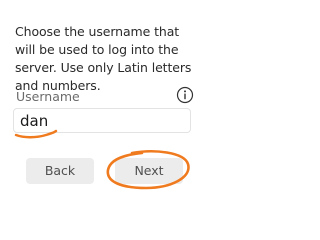 The height and width of the screenshot is (240, 320). I want to click on next-button: Next, so click(149, 171).